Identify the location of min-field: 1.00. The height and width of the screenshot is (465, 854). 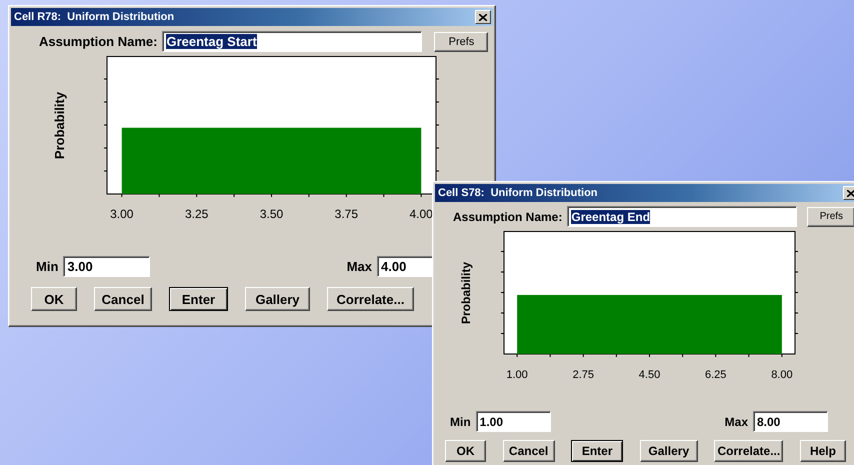
(513, 421).